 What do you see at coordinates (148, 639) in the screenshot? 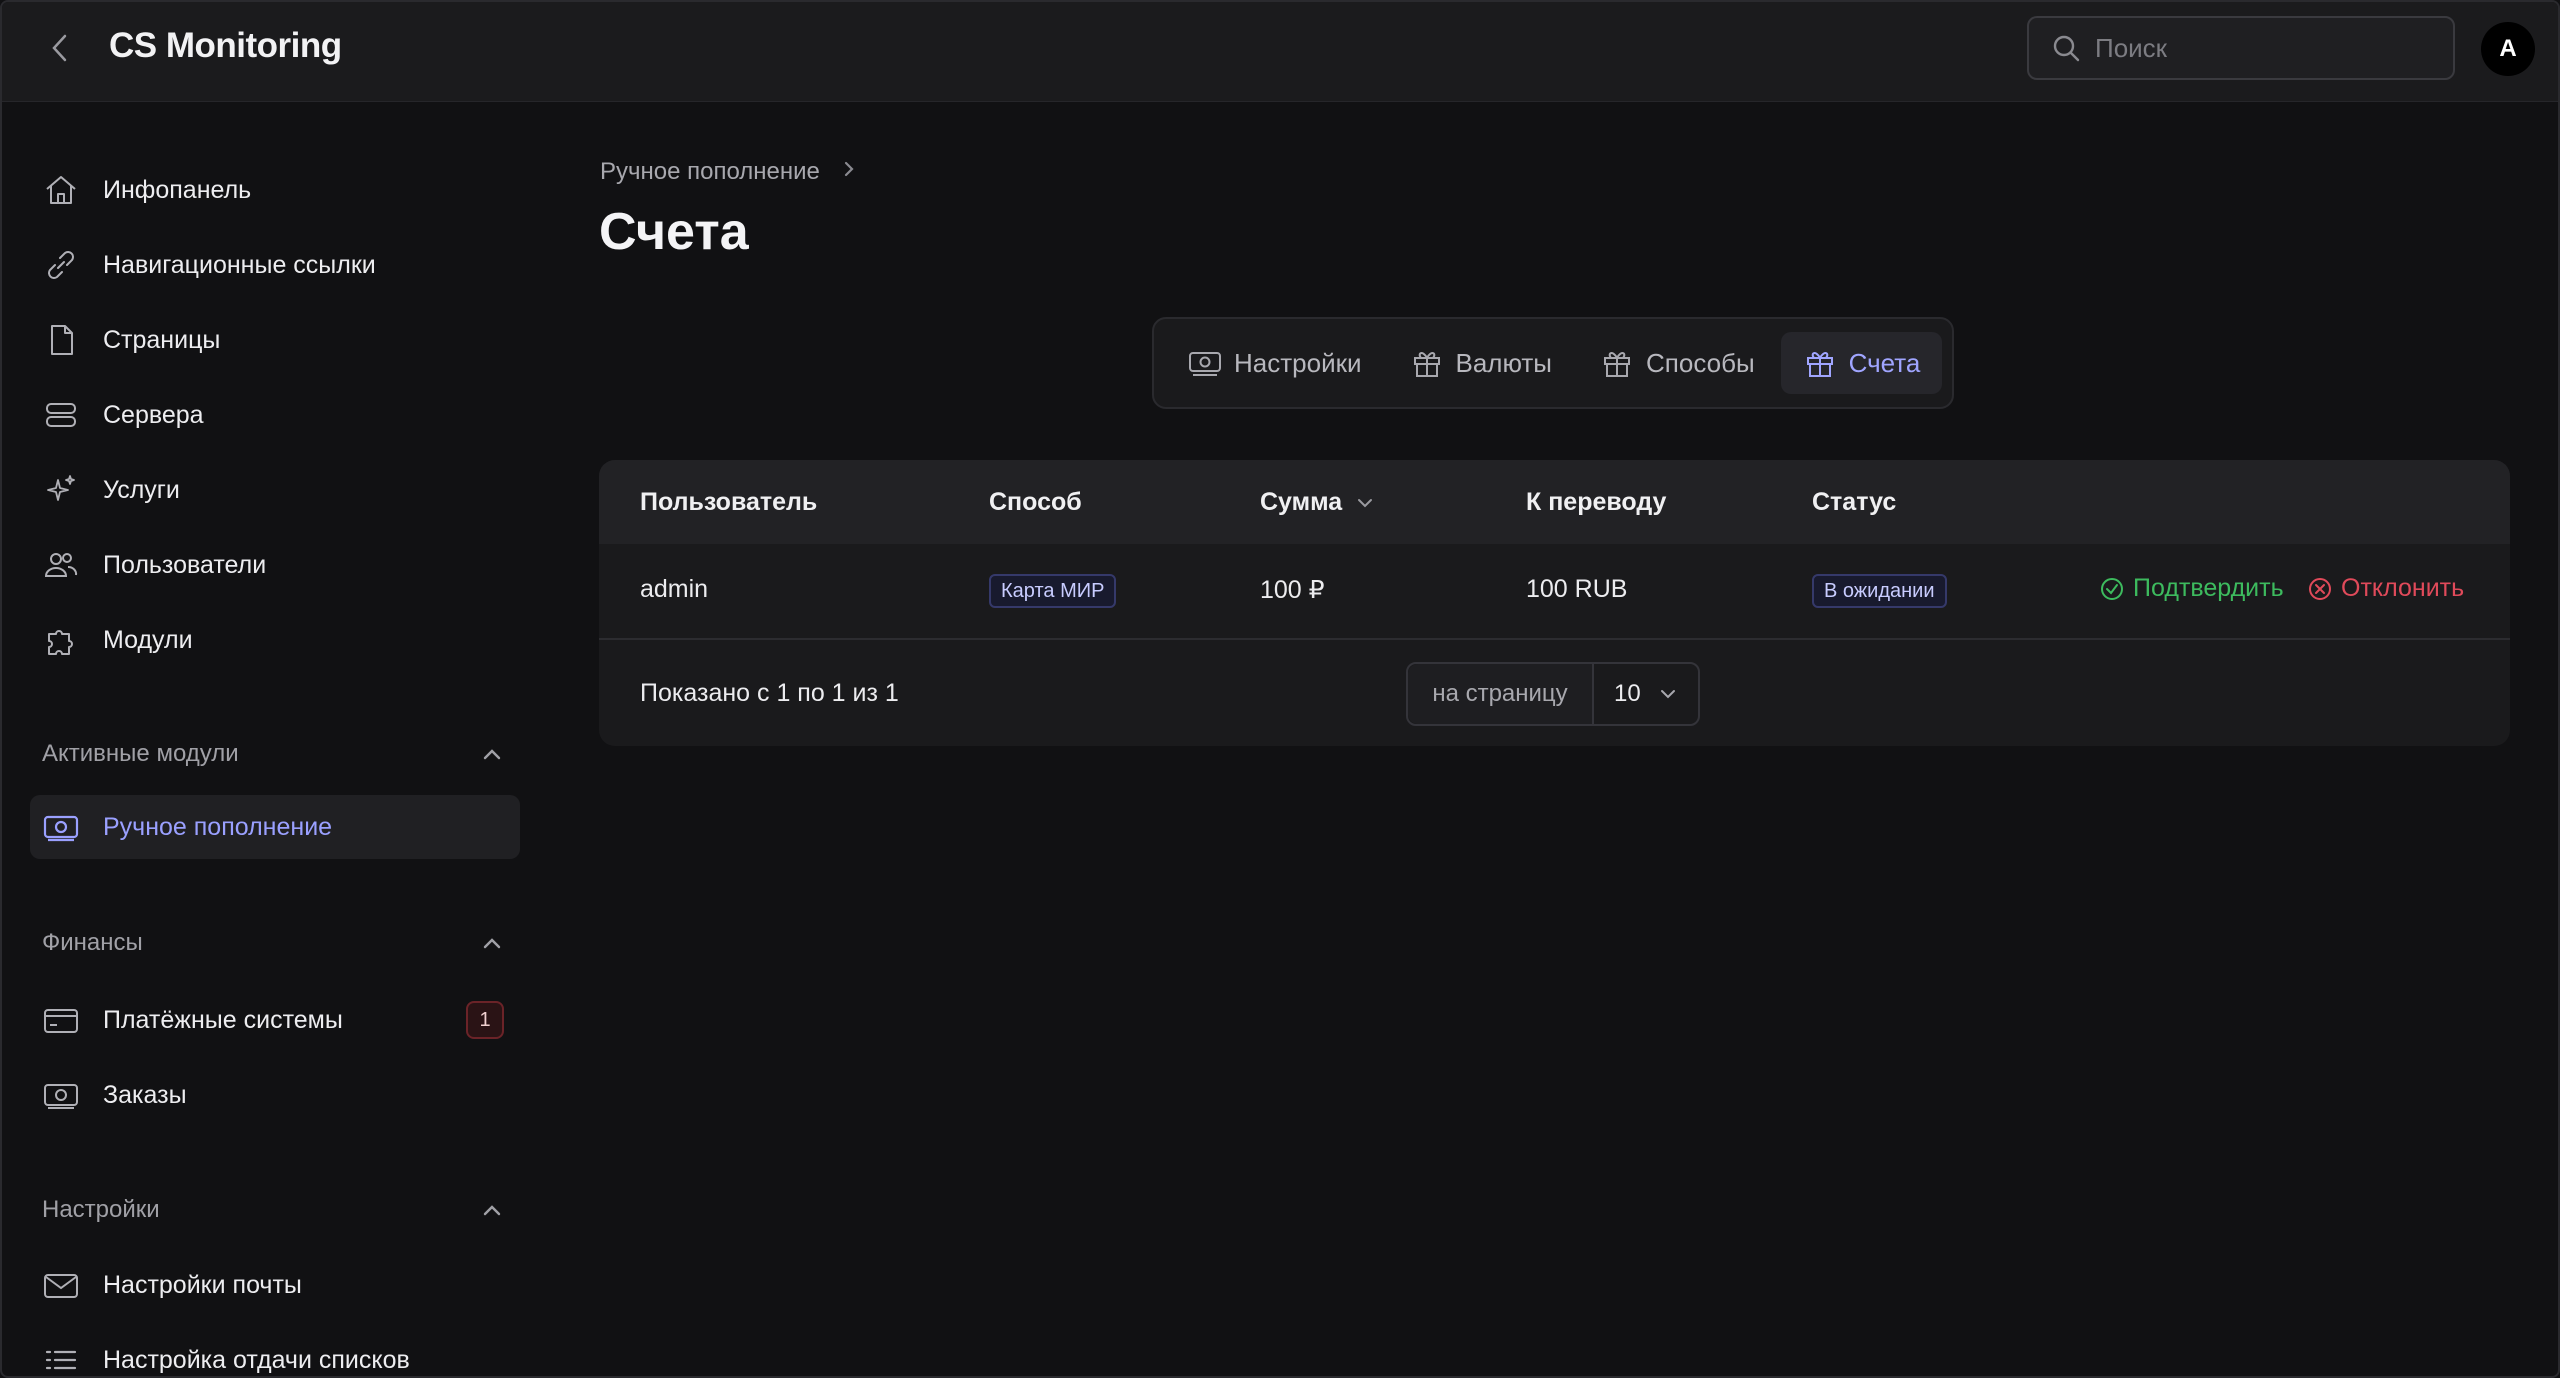
I see `sidebar-item-label: Модули` at bounding box center [148, 639].